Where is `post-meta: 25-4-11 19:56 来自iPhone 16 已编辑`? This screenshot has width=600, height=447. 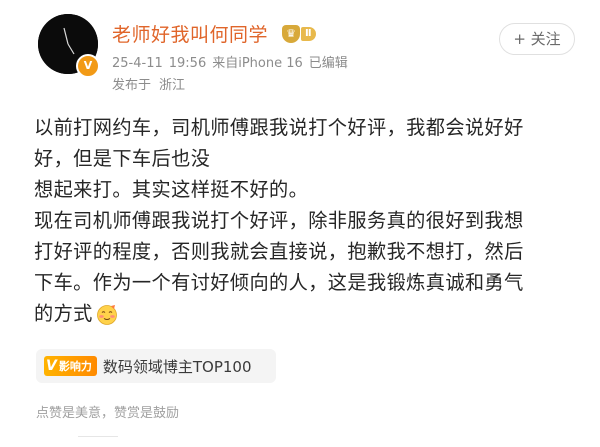
post-meta: 25-4-11 19:56 来自iPhone 16 已编辑 is located at coordinates (233, 61).